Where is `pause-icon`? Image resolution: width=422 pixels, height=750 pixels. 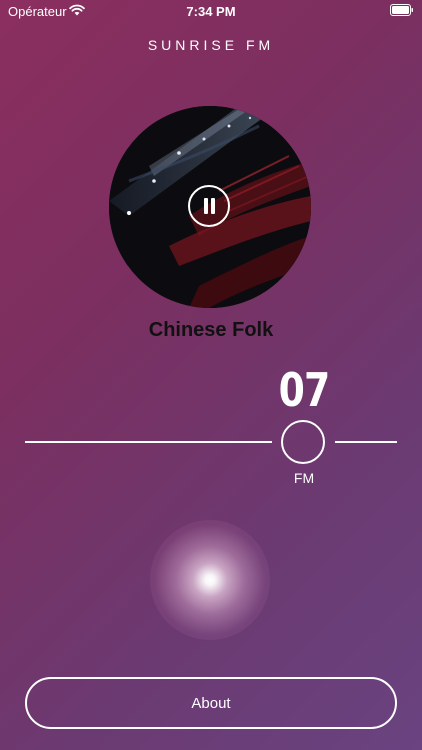
pause-icon is located at coordinates (209, 206).